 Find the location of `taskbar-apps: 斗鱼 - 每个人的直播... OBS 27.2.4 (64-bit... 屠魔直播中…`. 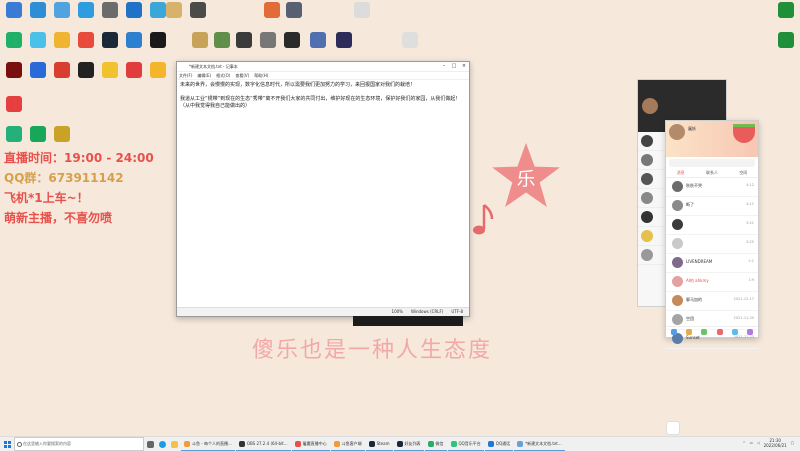

taskbar-apps: 斗鱼 - 每个人的直播... OBS 27.2.4 (64-bit... 屠魔直播中… is located at coordinates (372, 444).